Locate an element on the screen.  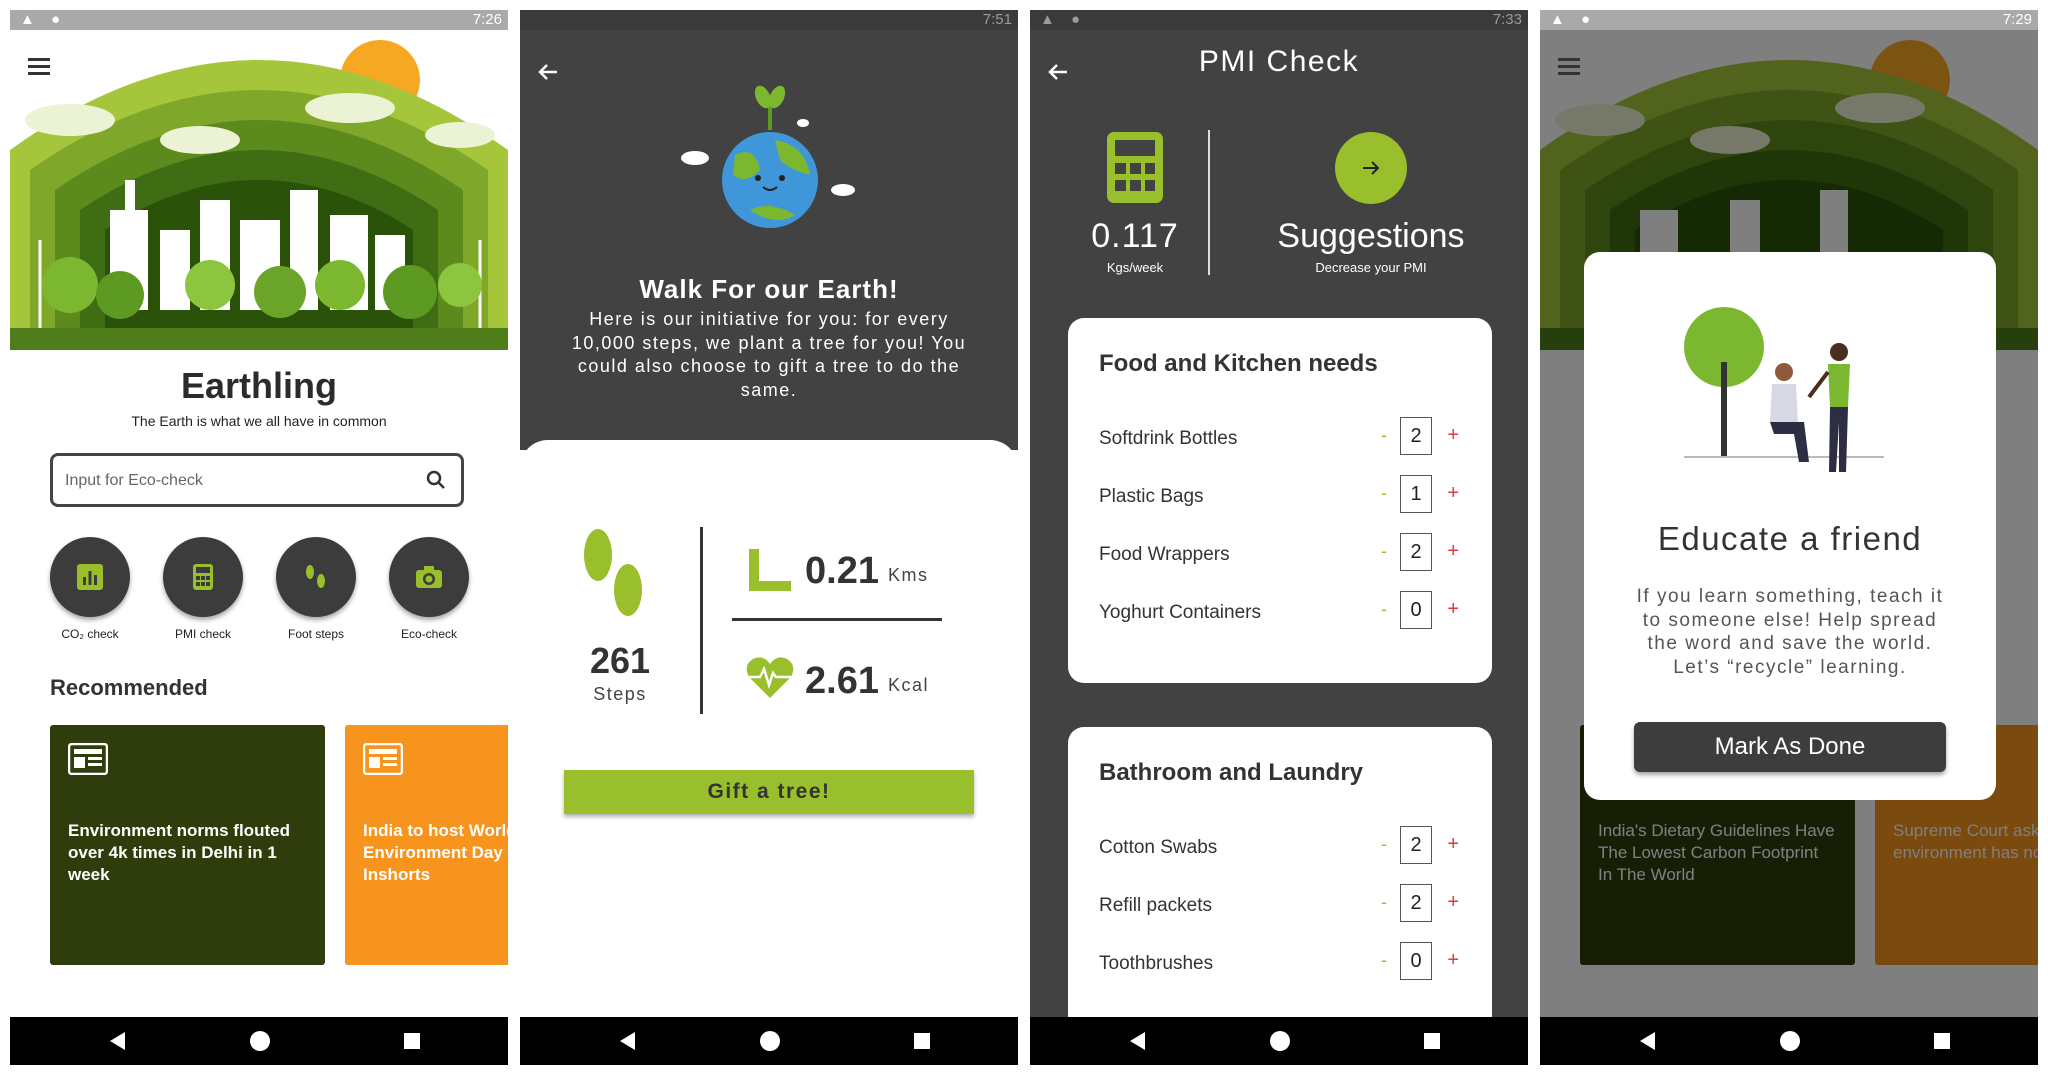
quantity-stepper: - 1 + is located at coordinates (1421, 495).